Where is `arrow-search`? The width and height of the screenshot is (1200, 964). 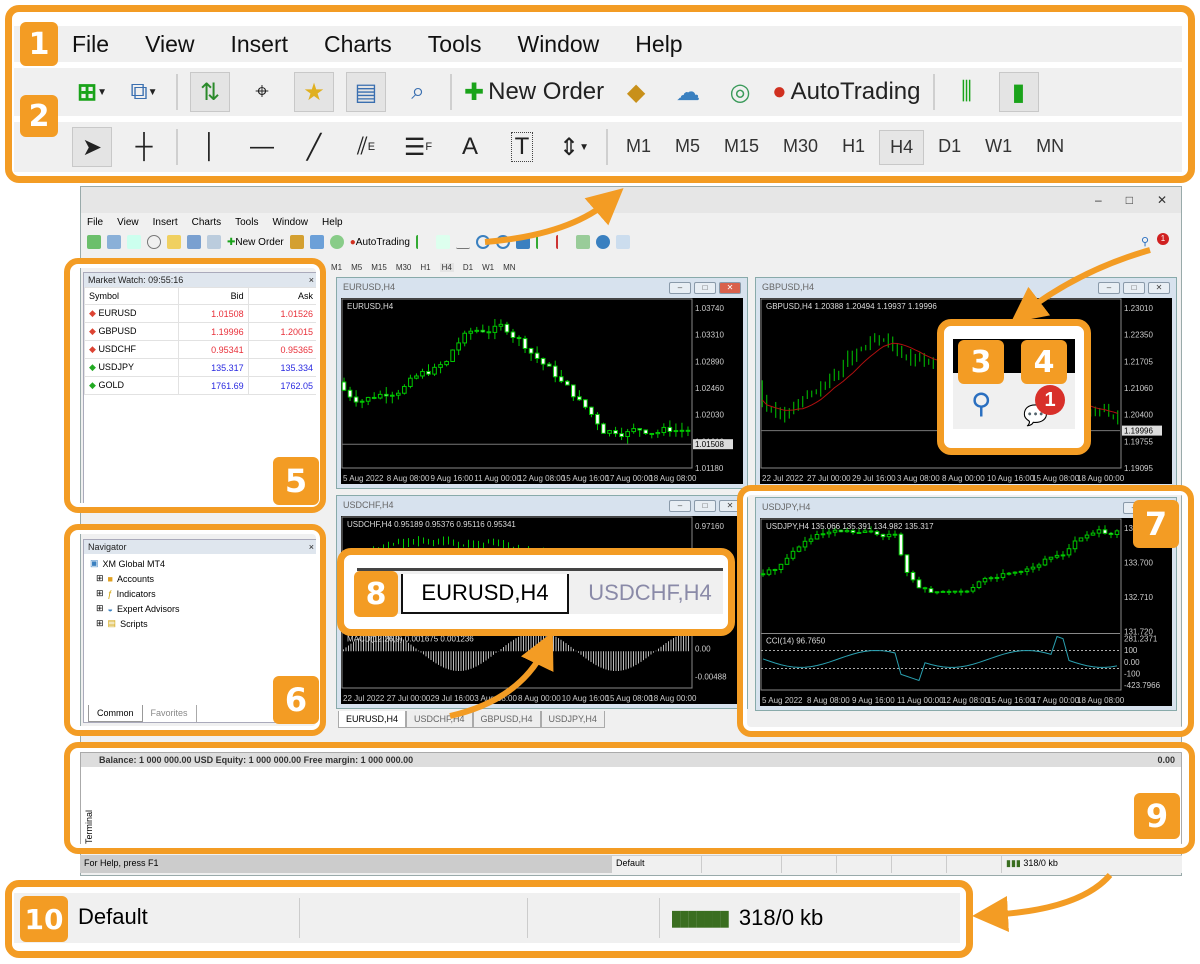
arrow-search is located at coordinates (1080, 285).